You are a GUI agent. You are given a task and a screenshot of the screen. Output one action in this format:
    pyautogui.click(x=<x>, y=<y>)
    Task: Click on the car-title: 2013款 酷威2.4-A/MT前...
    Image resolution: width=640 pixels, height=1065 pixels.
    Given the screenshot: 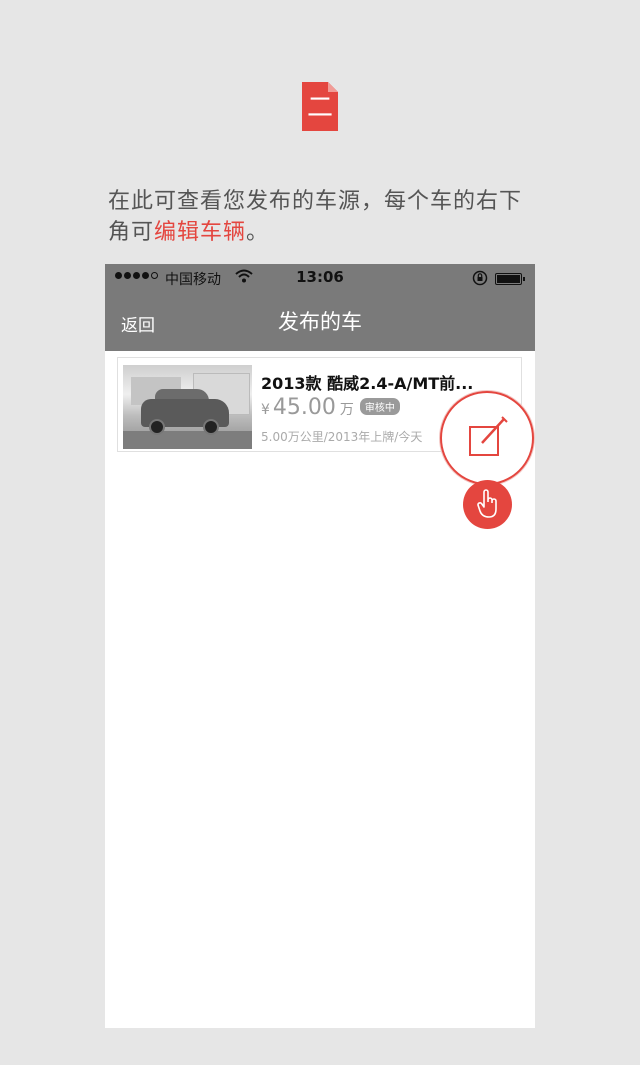 What is the action you would take?
    pyautogui.click(x=367, y=383)
    